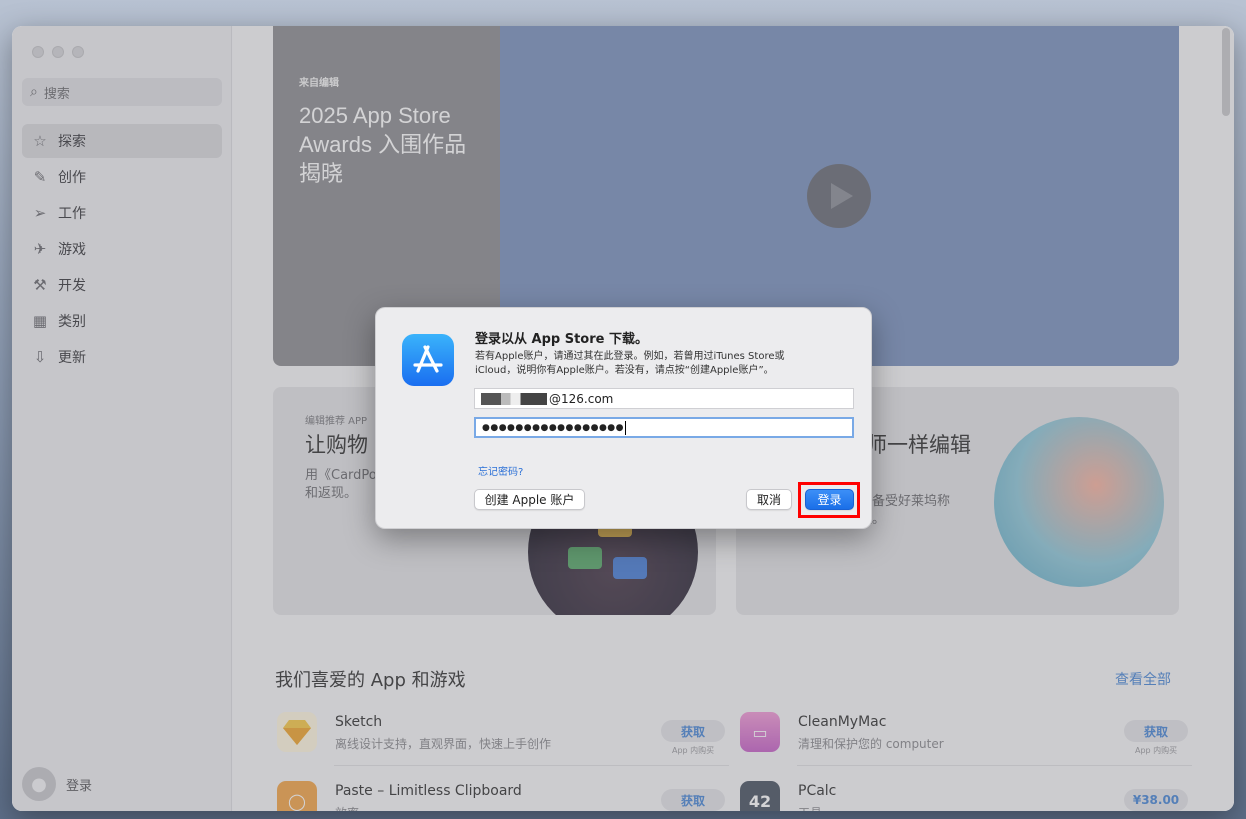 The width and height of the screenshot is (1246, 819). What do you see at coordinates (553, 427) in the screenshot?
I see `password-mask: ●●●●●●●●●●●●●●●●●` at bounding box center [553, 427].